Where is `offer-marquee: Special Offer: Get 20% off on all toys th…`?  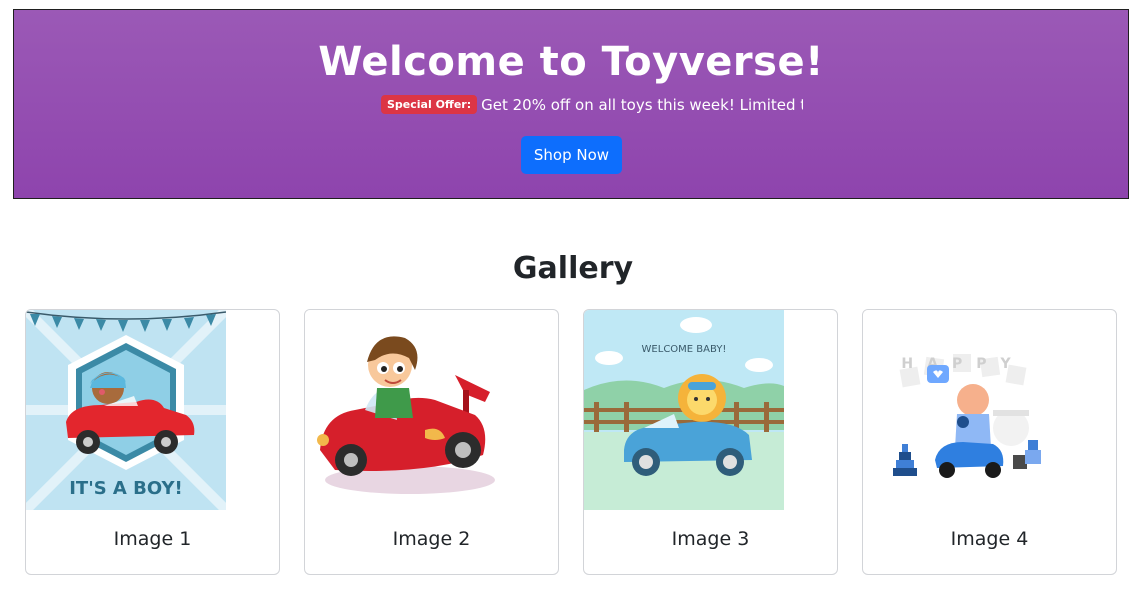 offer-marquee: Special Offer: Get 20% off on all toys th… is located at coordinates (592, 105).